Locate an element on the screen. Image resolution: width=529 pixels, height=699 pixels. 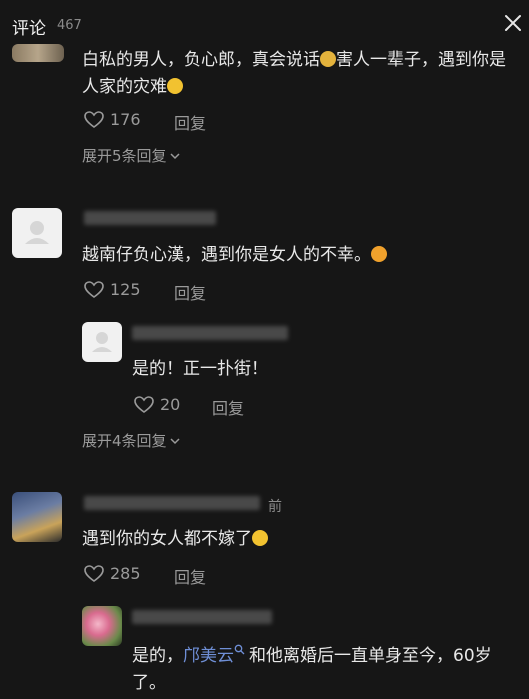
like-count: 285 is located at coordinates (125, 573).